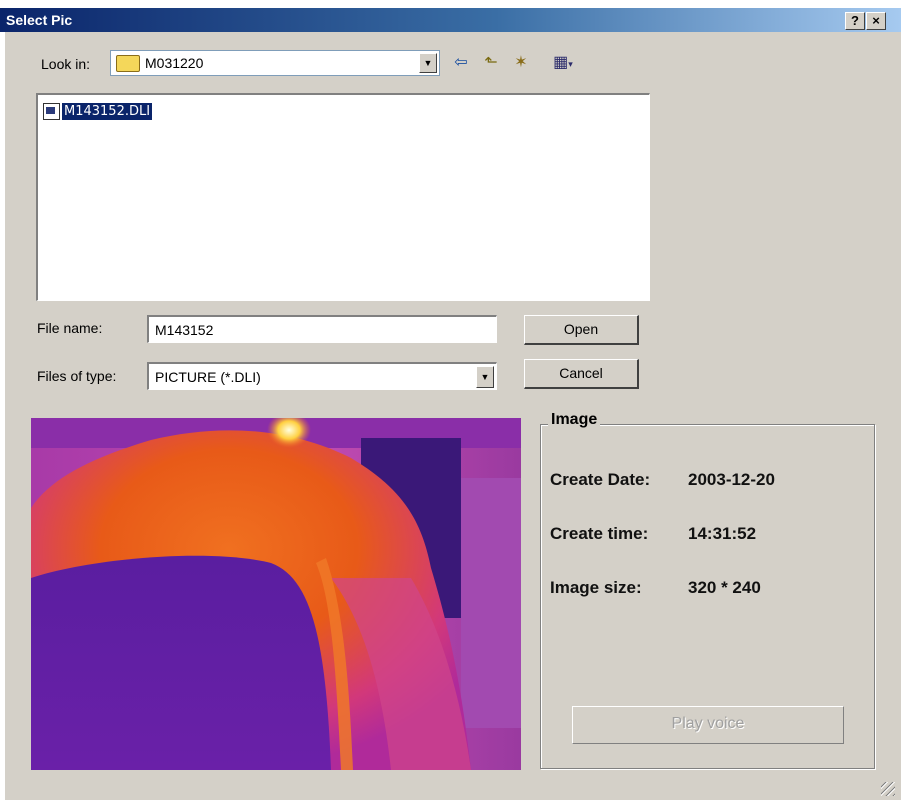 The image size is (901, 800). I want to click on file-type-select: PICTURE (*.DLI) ▼, so click(322, 376).